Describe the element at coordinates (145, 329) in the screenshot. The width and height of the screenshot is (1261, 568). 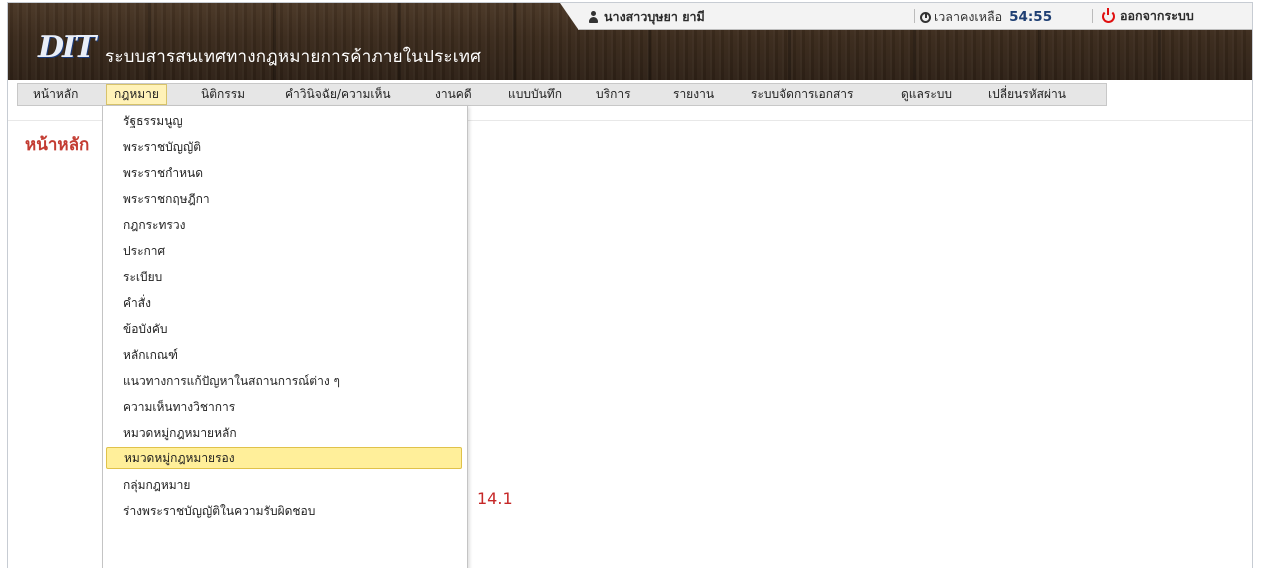
I see `dropdown-item: ข้อบังคับ` at that location.